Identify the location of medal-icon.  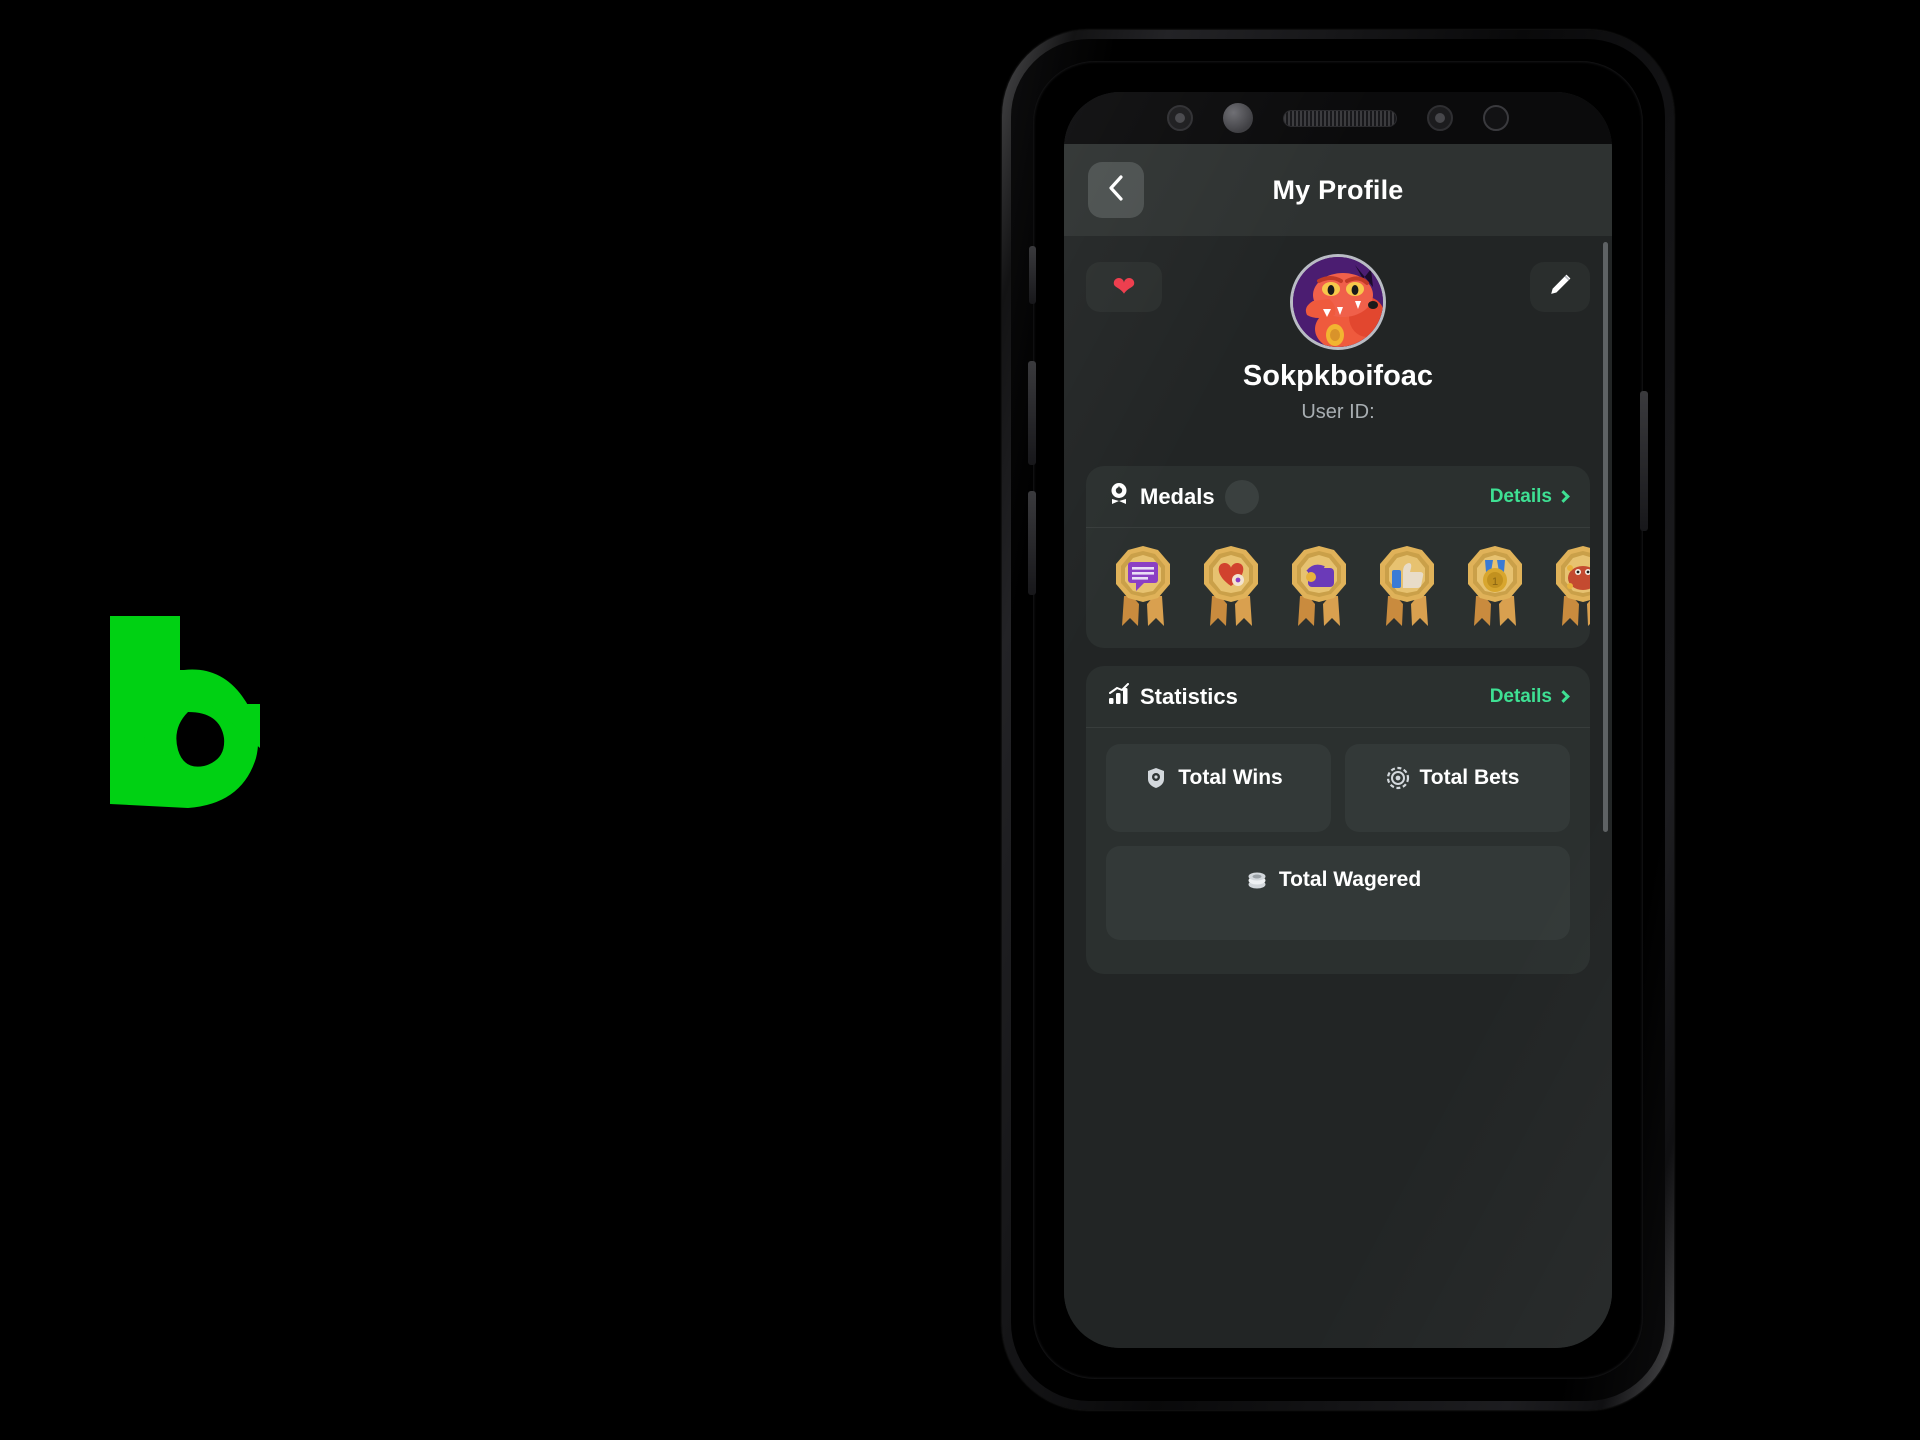
(1119, 496).